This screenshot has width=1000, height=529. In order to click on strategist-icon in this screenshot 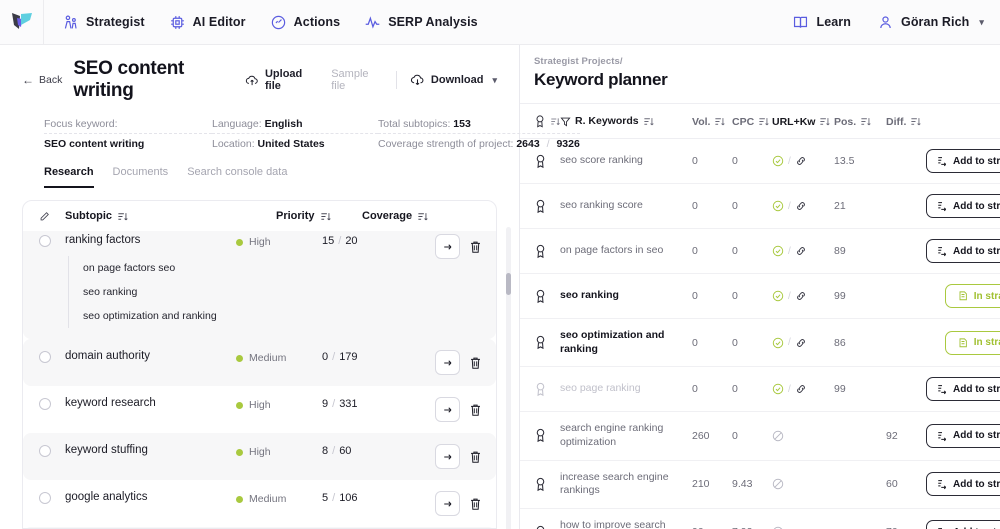, I will do `click(70, 22)`.